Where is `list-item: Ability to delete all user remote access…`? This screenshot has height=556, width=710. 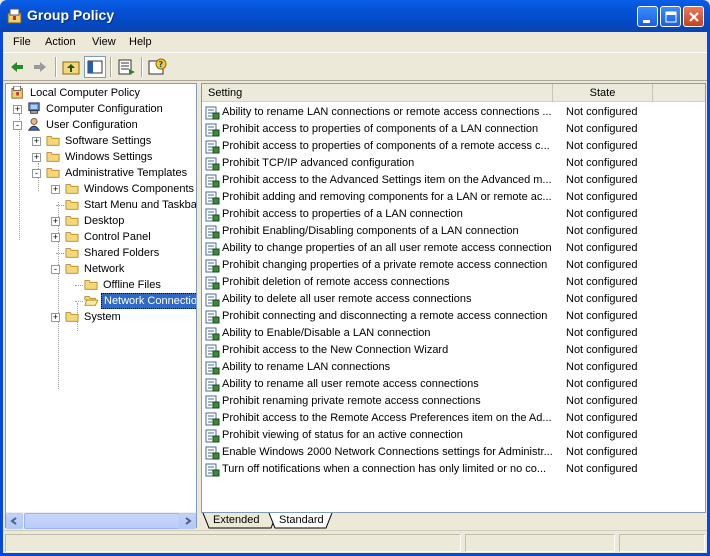
list-item: Ability to delete all user remote access… is located at coordinates (453, 299).